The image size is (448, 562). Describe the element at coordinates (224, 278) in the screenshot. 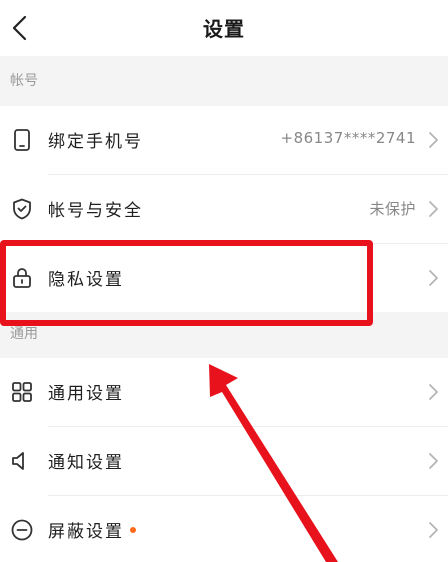

I see `settings-row-privacy: 隐私设置` at that location.